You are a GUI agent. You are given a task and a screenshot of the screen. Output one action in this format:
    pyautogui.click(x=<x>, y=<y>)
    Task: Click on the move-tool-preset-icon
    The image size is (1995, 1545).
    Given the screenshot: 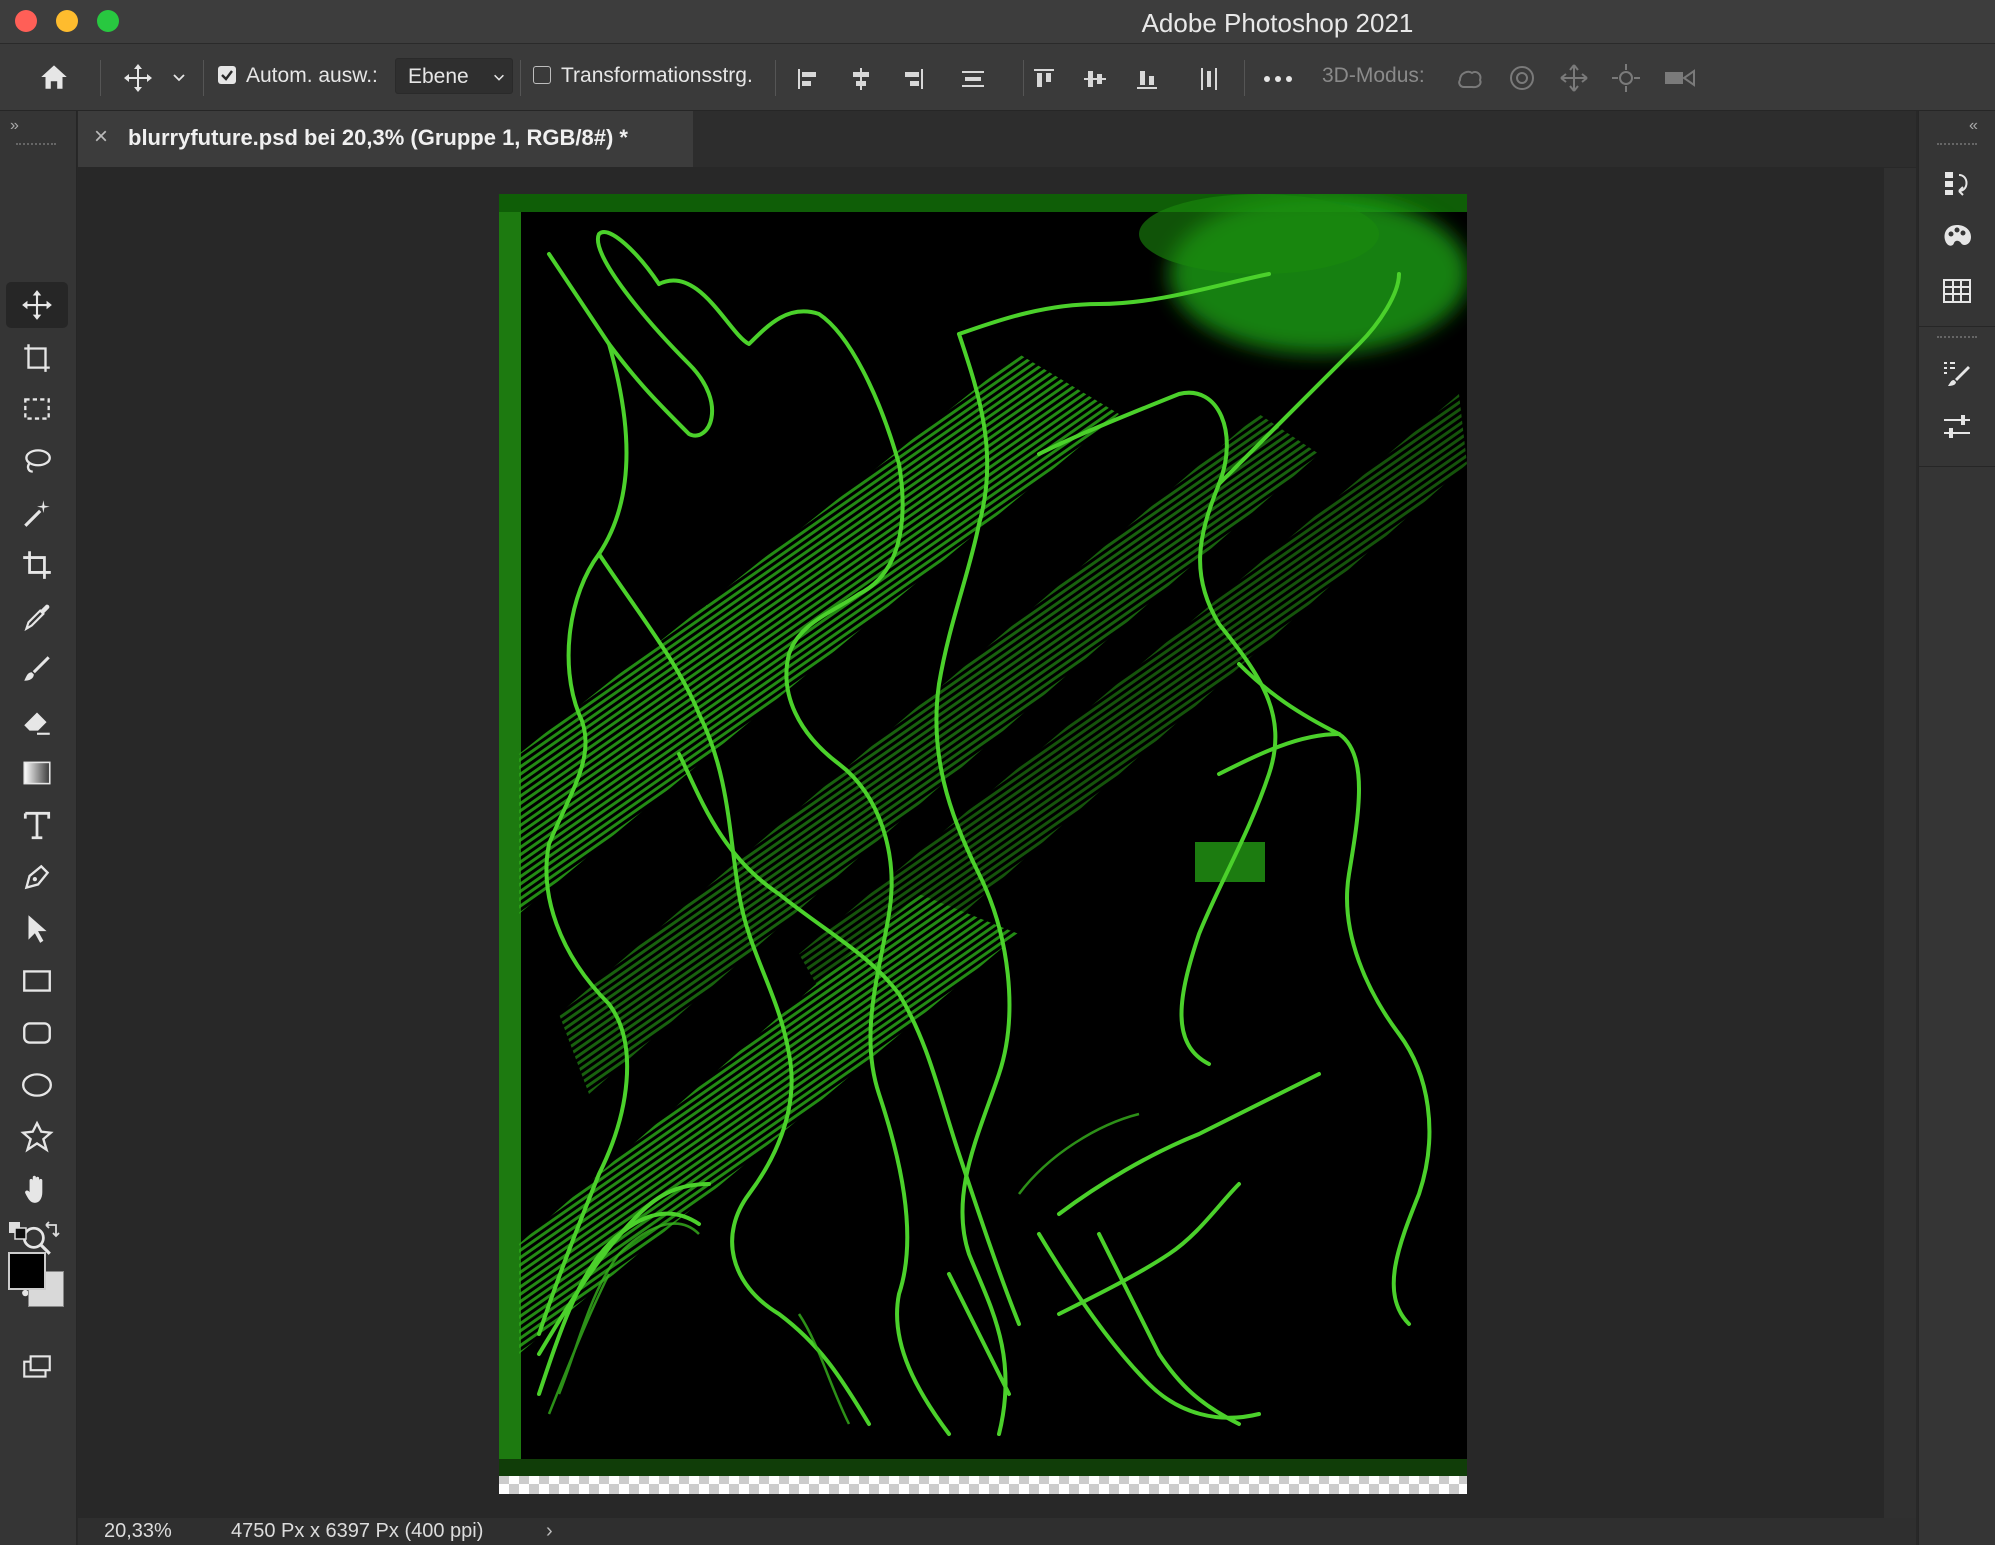 What is the action you would take?
    pyautogui.click(x=138, y=78)
    